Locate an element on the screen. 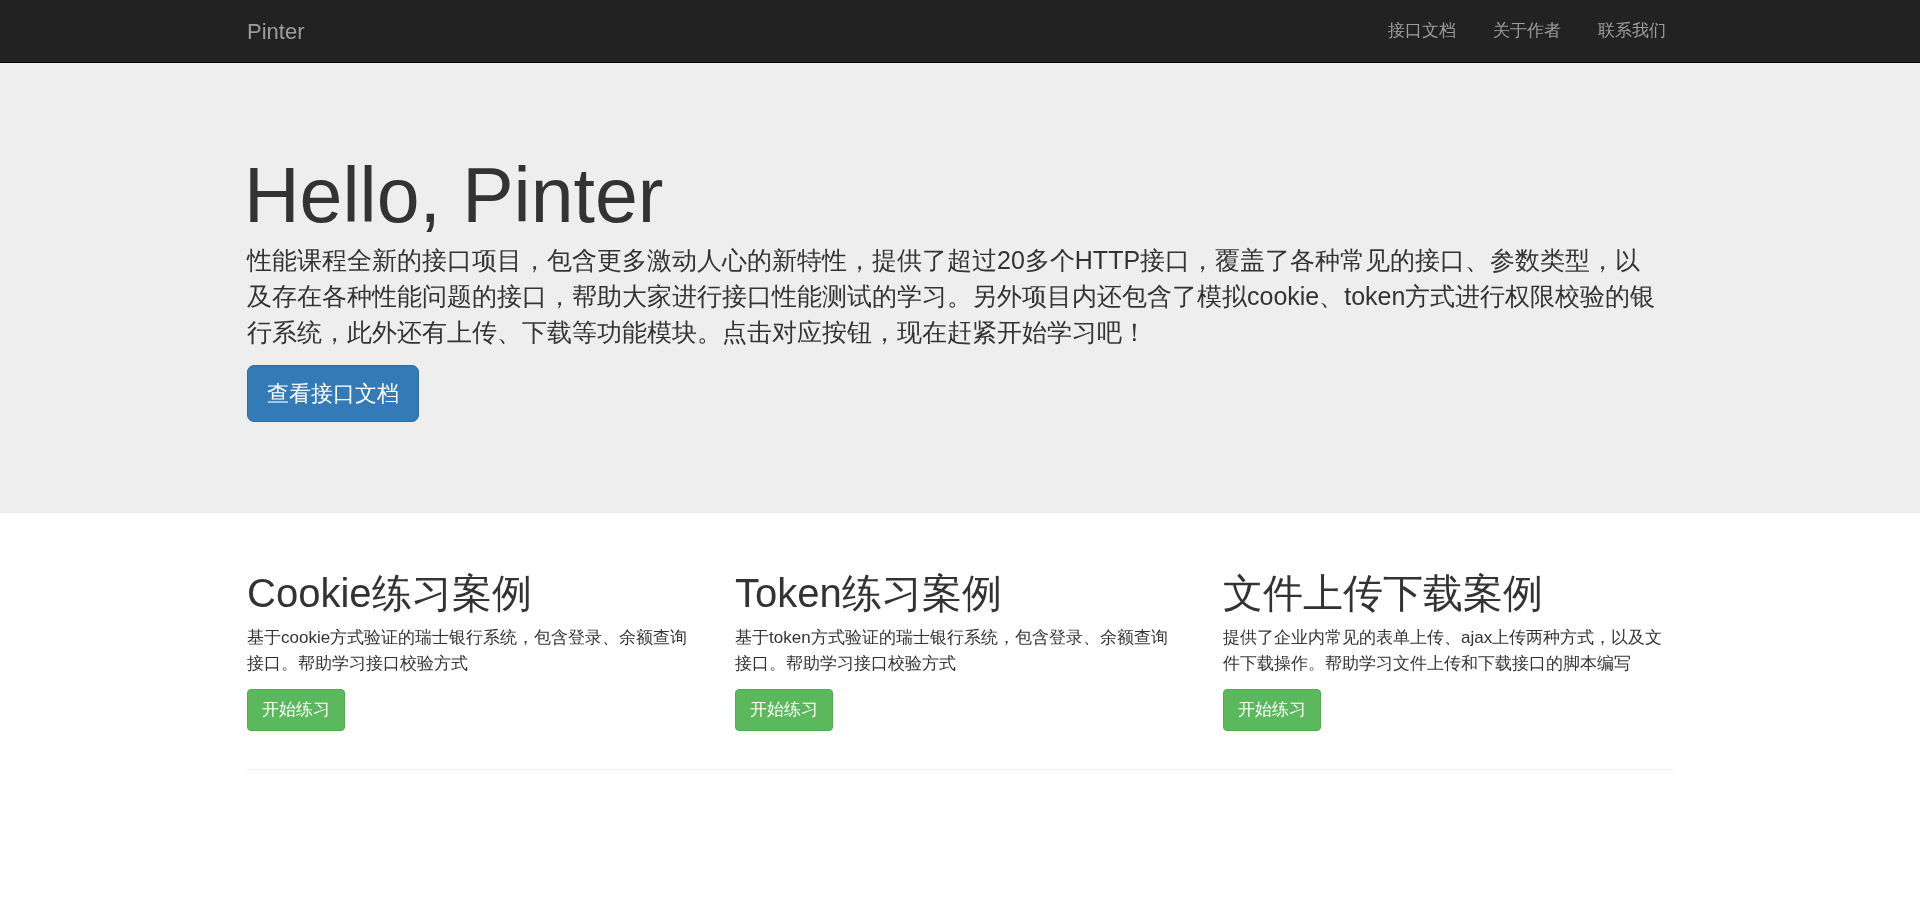  card-description: 基于cookie方式验证的瑞士银行系统，包含登录、余额查询接口。帮助学习接口校验方式 is located at coordinates (468, 651).